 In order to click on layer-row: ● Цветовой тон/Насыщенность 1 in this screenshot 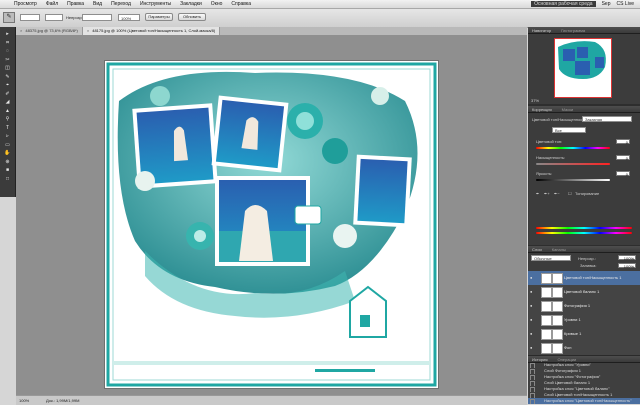, I will do `click(584, 278)`.